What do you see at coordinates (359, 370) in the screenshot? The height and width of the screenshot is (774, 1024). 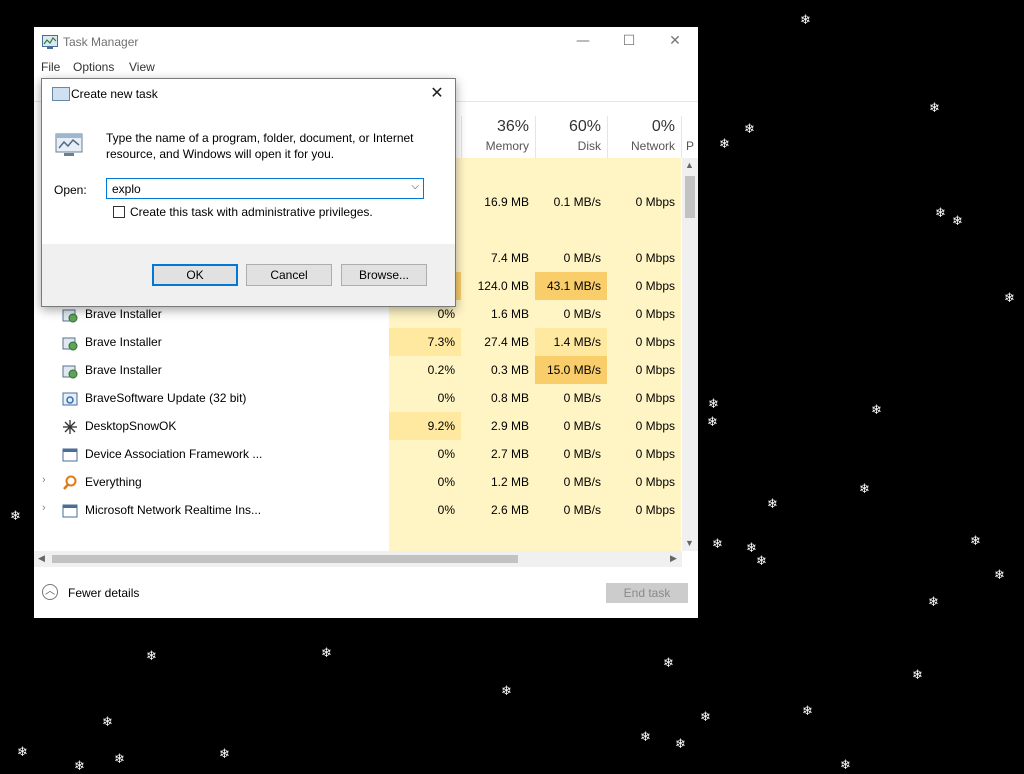 I see `table-row: Brave Installer 0.2% 0.3 MB 15.0 MB/s 0 Mbps` at bounding box center [359, 370].